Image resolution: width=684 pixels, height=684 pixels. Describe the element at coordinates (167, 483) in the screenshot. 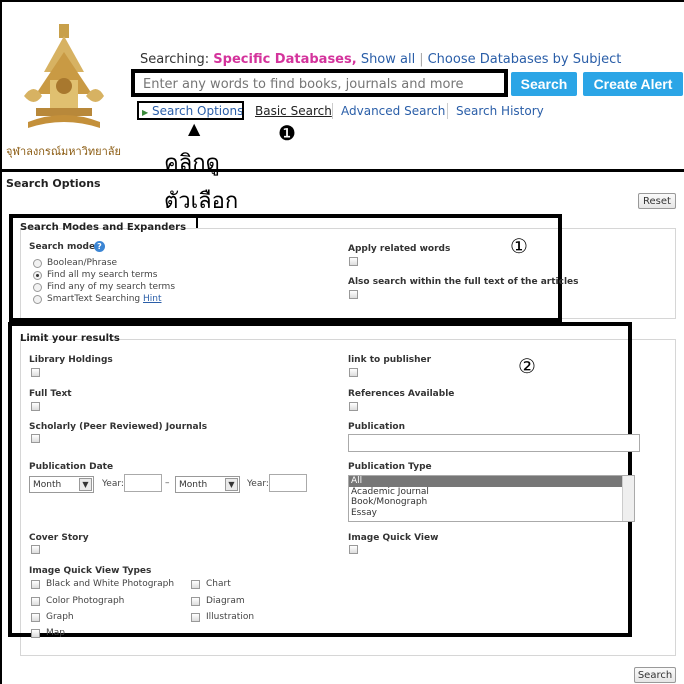

I see `date-range-dash: –` at that location.